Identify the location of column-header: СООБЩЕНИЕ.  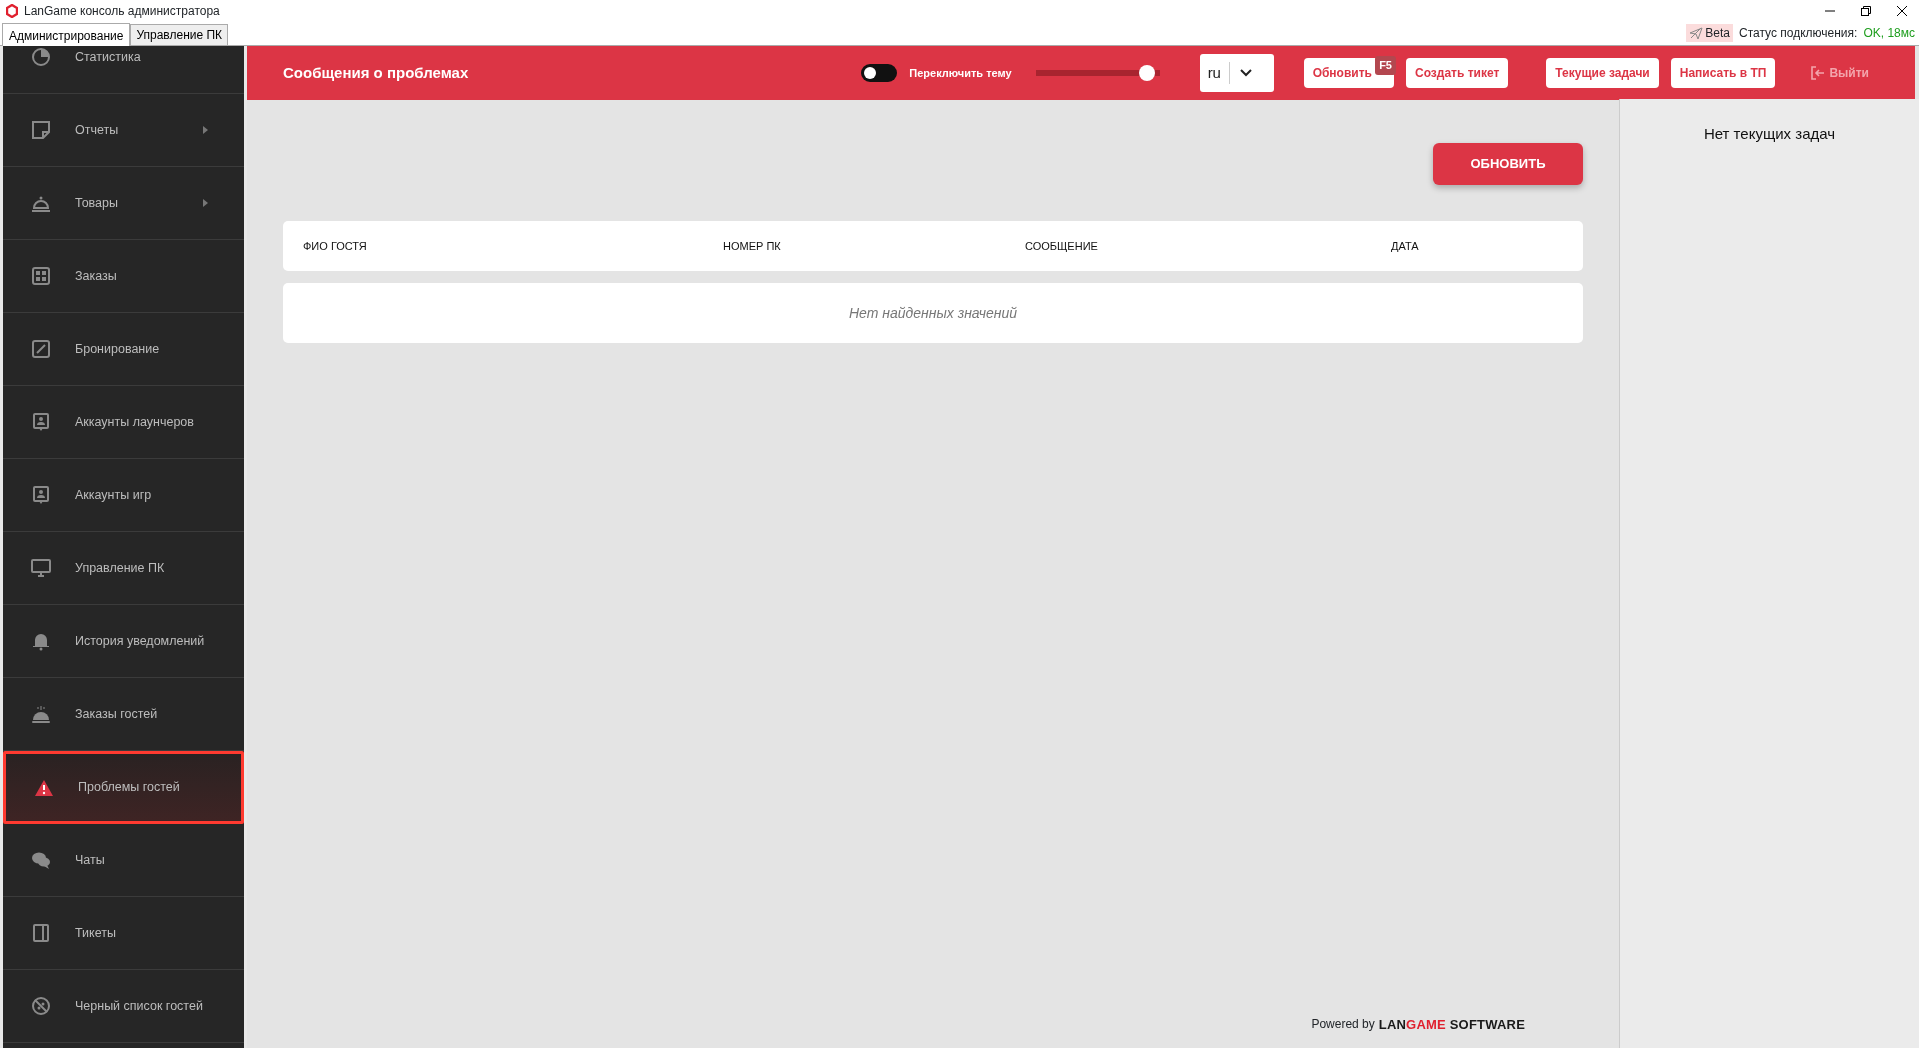
(1061, 245).